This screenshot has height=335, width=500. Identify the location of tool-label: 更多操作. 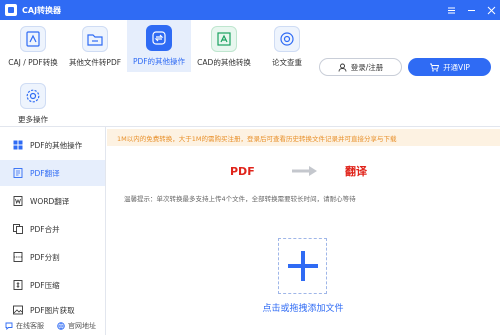
(33, 119).